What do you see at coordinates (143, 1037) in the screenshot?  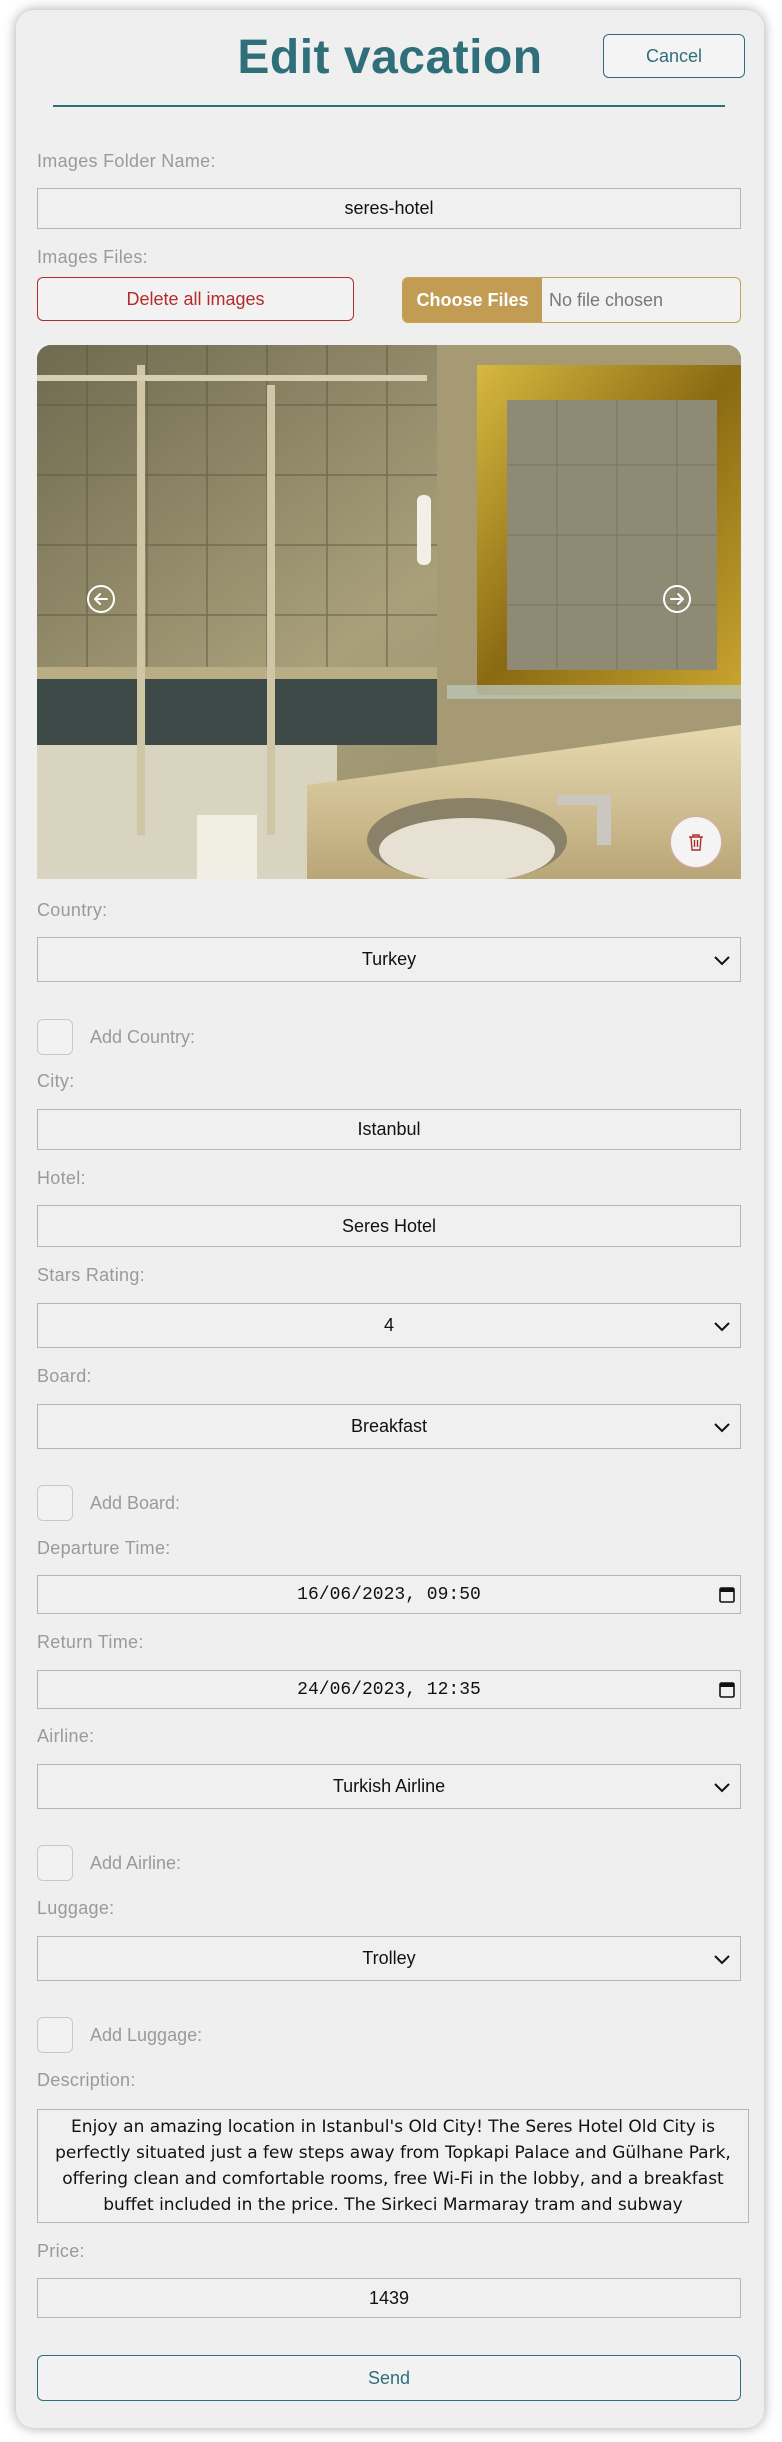 I see `add-country-label: Add Country:` at bounding box center [143, 1037].